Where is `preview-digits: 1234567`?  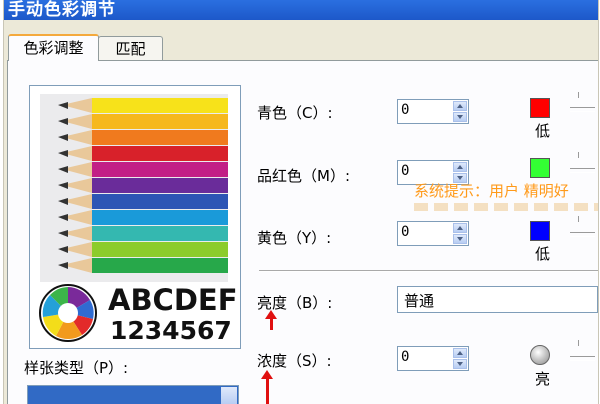 preview-digits: 1234567 is located at coordinates (171, 330).